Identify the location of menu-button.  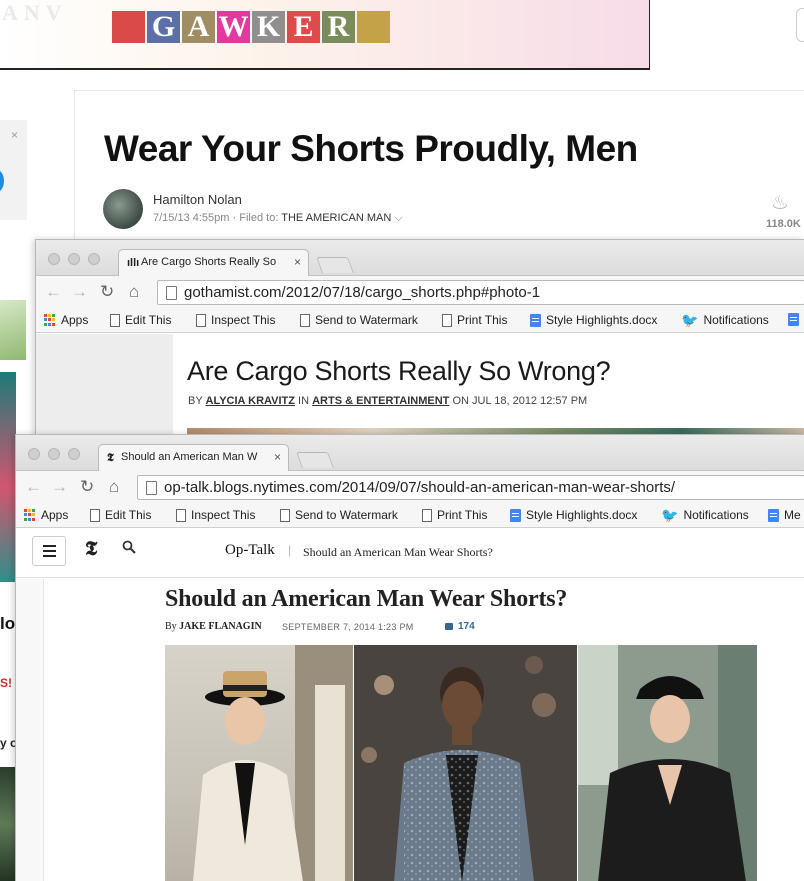
(49, 551).